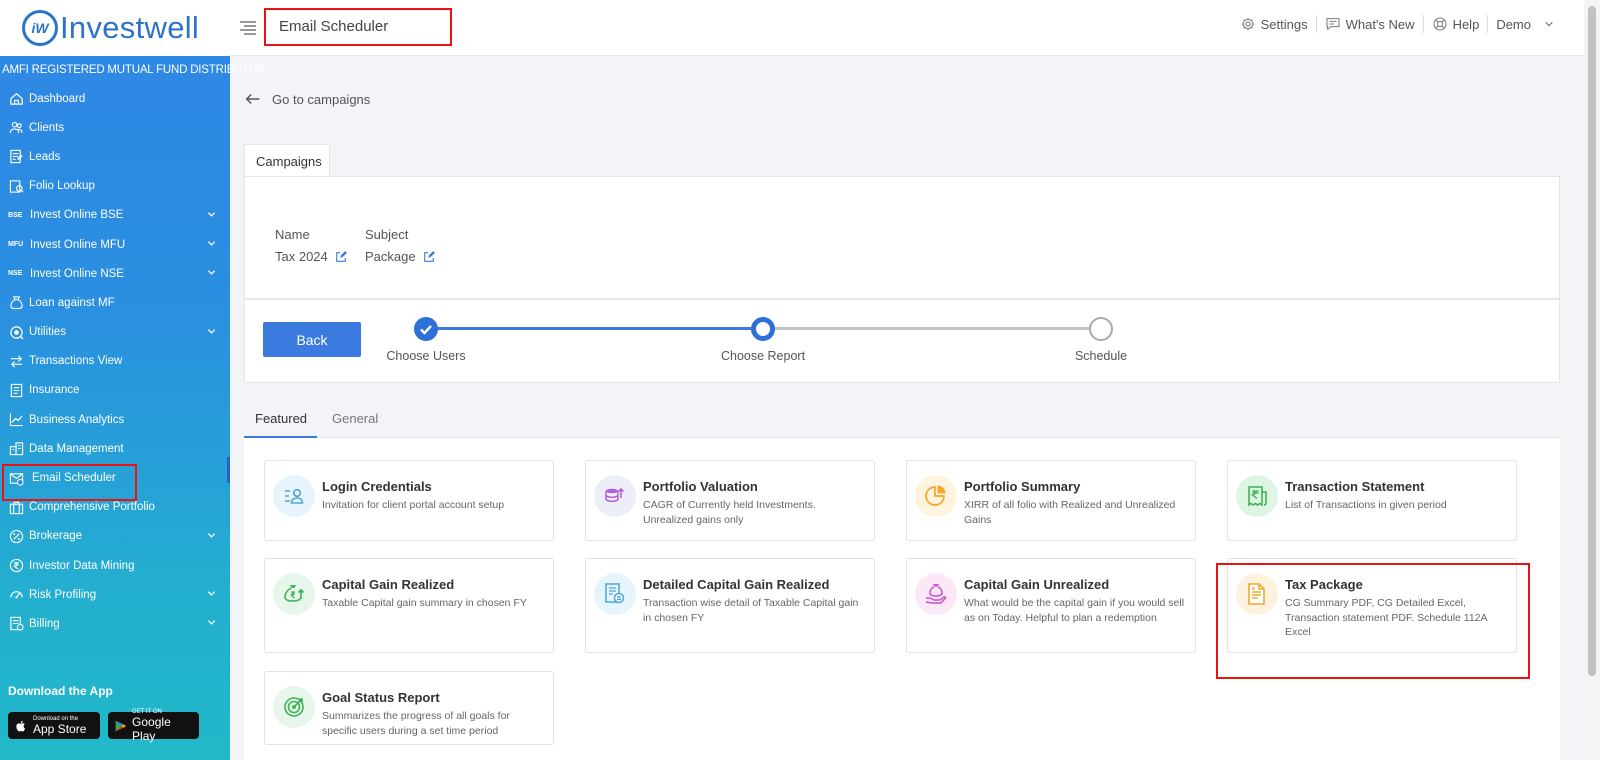 The image size is (1600, 760). What do you see at coordinates (700, 486) in the screenshot?
I see `report-title: Portfolio Valuation` at bounding box center [700, 486].